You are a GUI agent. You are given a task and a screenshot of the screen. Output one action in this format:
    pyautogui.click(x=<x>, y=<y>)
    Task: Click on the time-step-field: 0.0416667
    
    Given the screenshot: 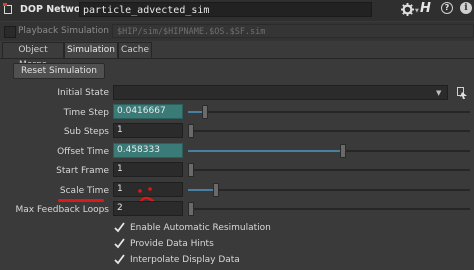 What is the action you would take?
    pyautogui.click(x=148, y=111)
    